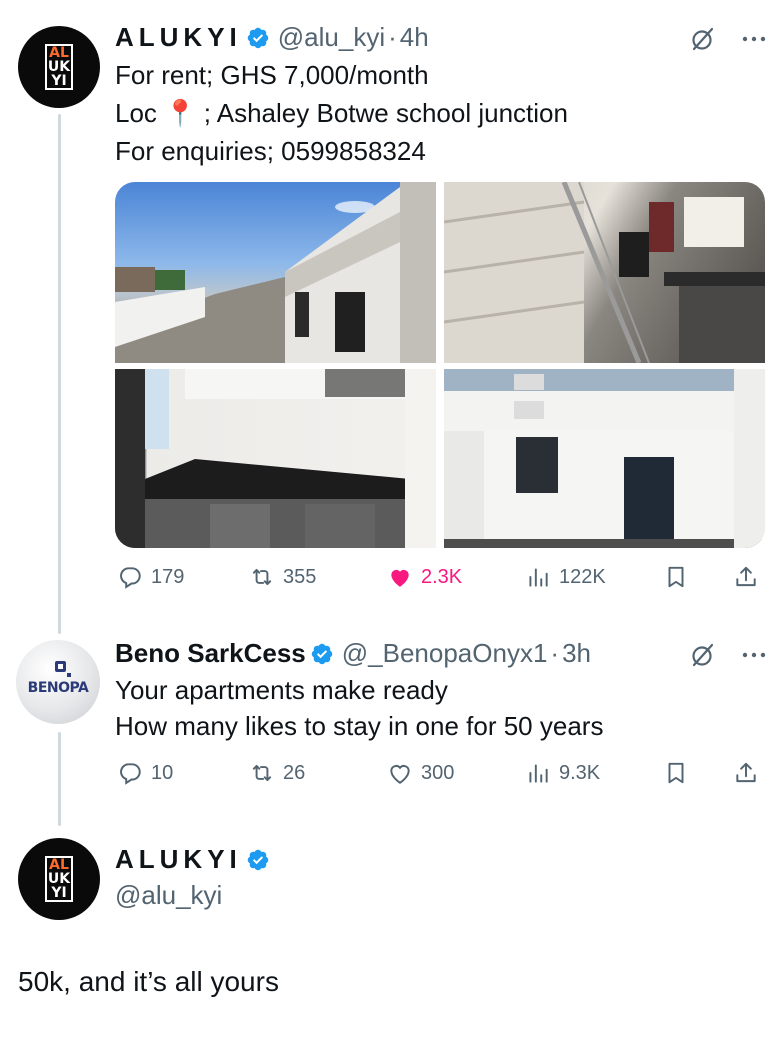  I want to click on handle: @_BenopaOnyx1, so click(445, 653).